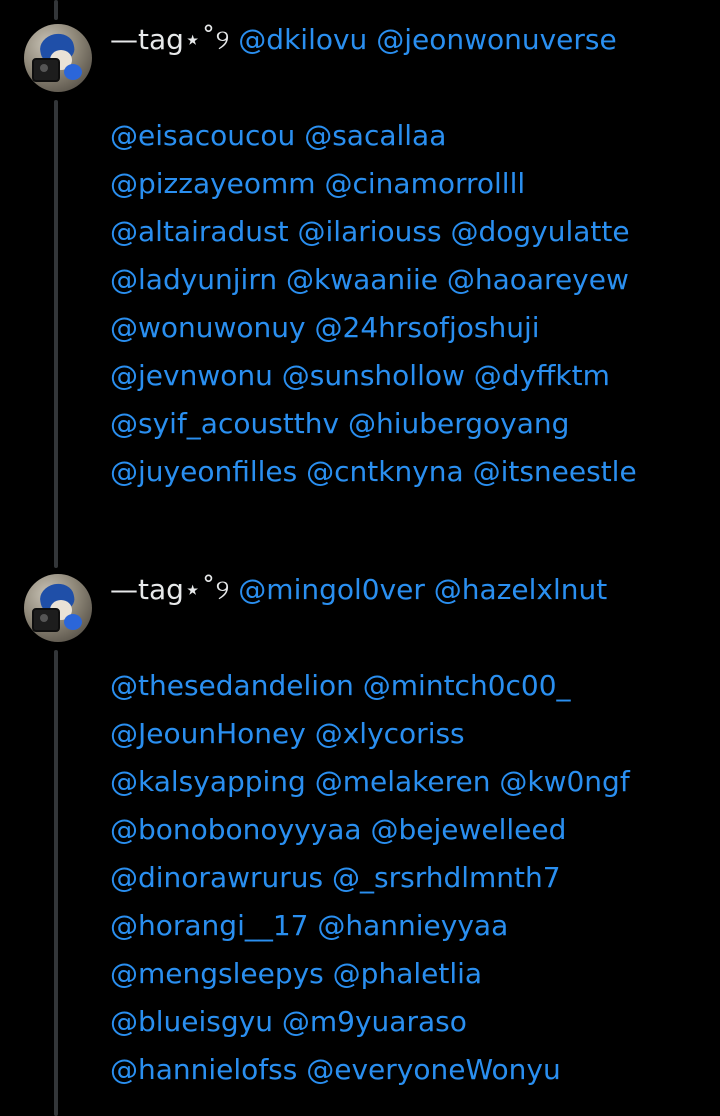 This screenshot has height=1116, width=720. I want to click on mention-line: @eisacoucou @sacallaa, so click(410, 136).